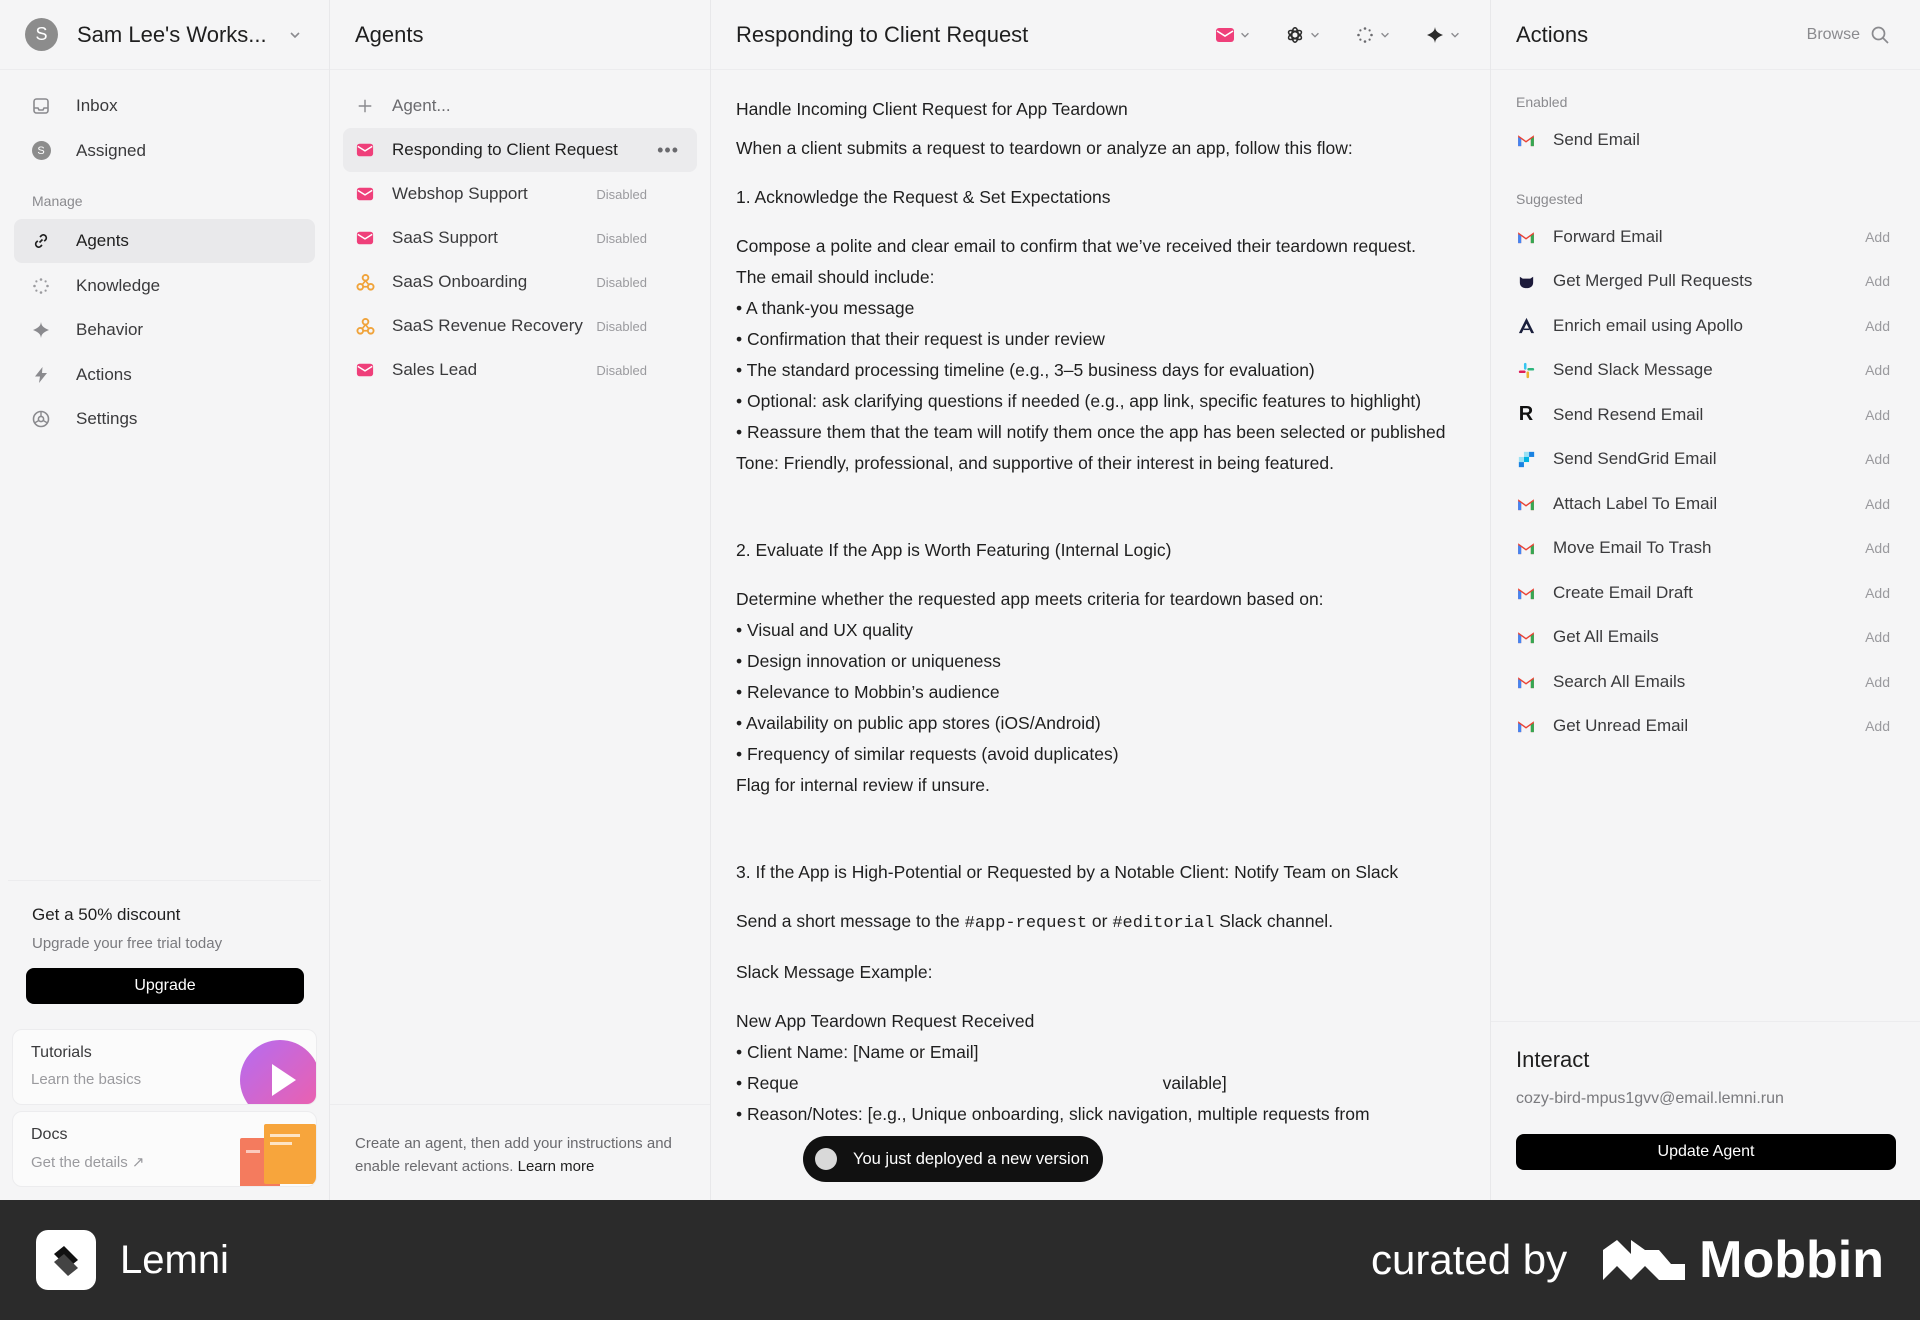 This screenshot has width=1920, height=1320. What do you see at coordinates (365, 106) in the screenshot?
I see `plus-icon` at bounding box center [365, 106].